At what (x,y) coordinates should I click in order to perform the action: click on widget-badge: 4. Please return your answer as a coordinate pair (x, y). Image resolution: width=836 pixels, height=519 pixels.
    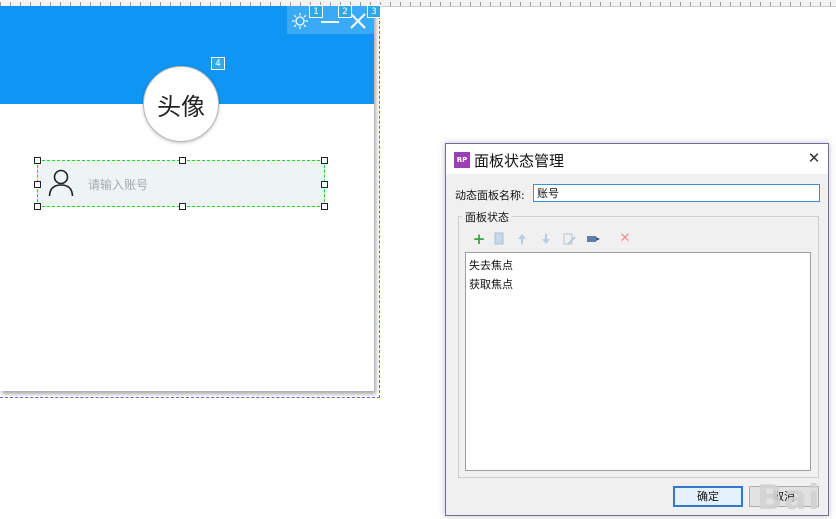
    Looking at the image, I should click on (218, 63).